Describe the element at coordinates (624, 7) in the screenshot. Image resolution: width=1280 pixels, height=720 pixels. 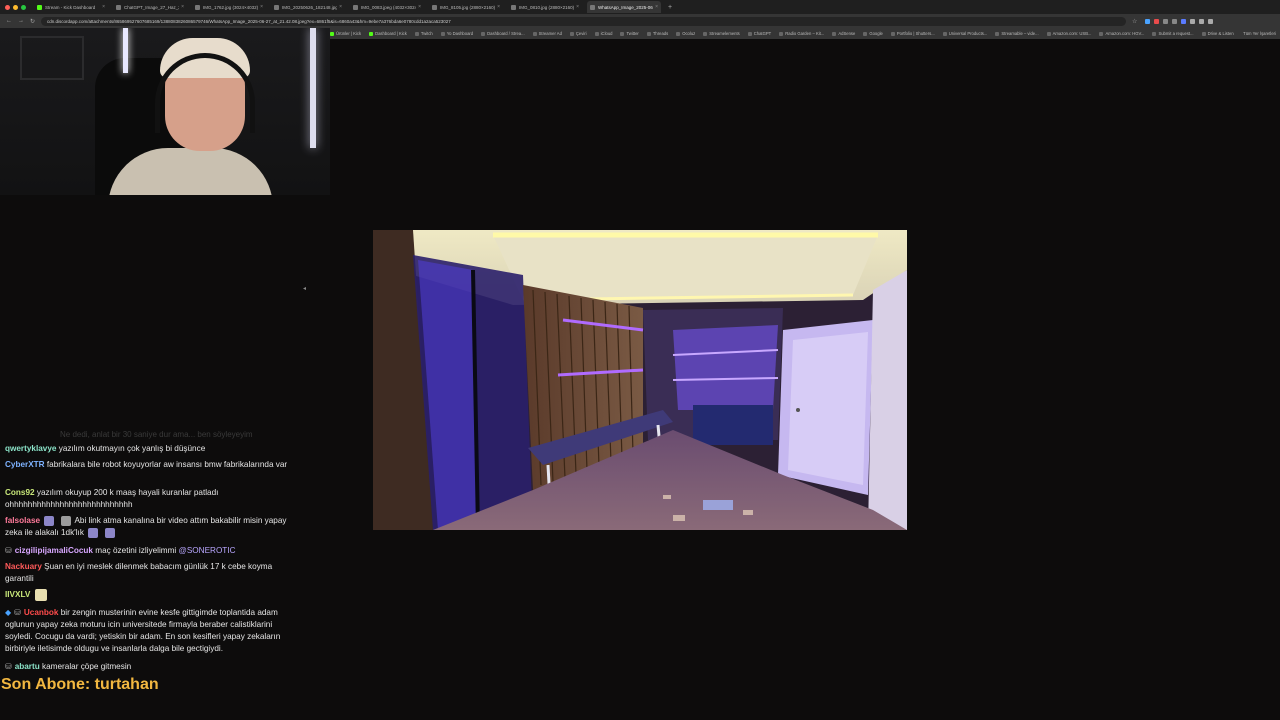
I see `browser-tab: WhatsApp_Image_2025-06-... ×` at that location.